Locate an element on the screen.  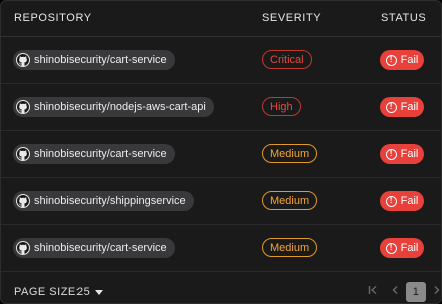
repository-chip: shinobisecurity/shippingservice is located at coordinates (103, 201).